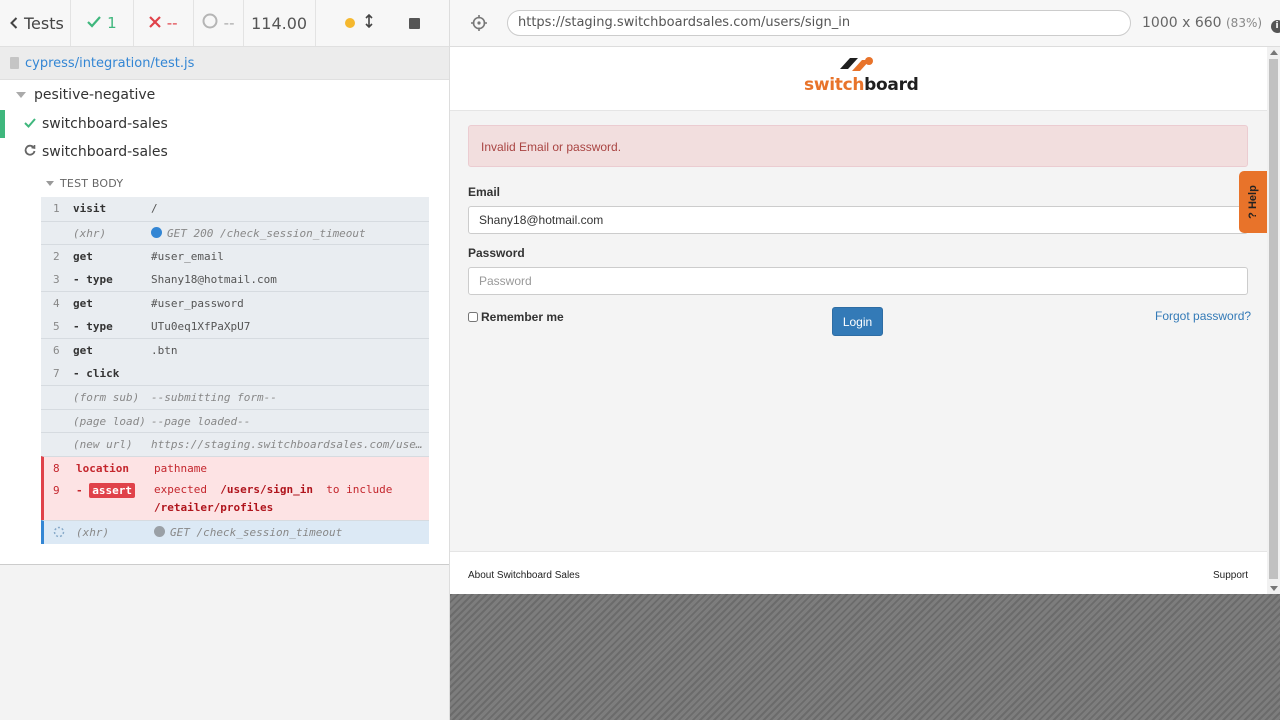 Image resolution: width=1280 pixels, height=720 pixels. Describe the element at coordinates (496, 253) in the screenshot. I see `password-label: Password` at that location.